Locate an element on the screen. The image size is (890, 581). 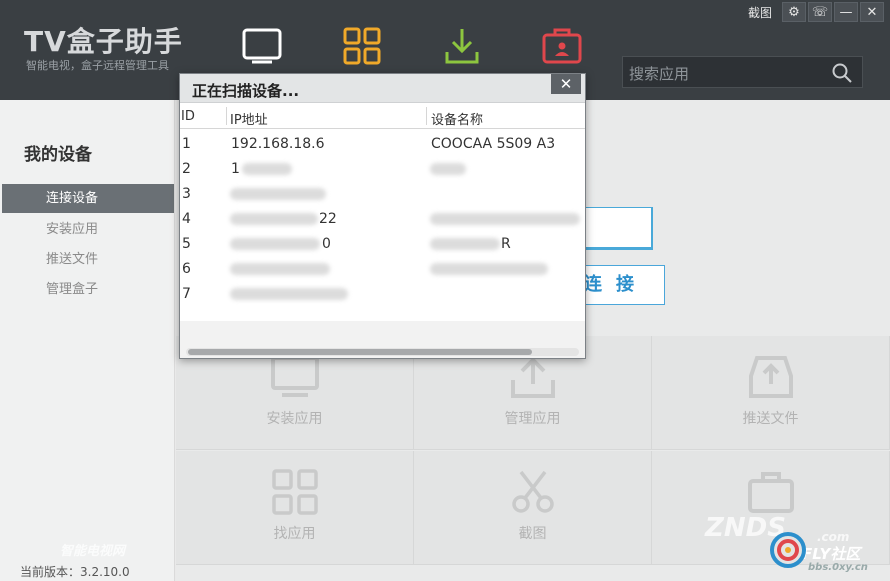
download-icon is located at coordinates (462, 46).